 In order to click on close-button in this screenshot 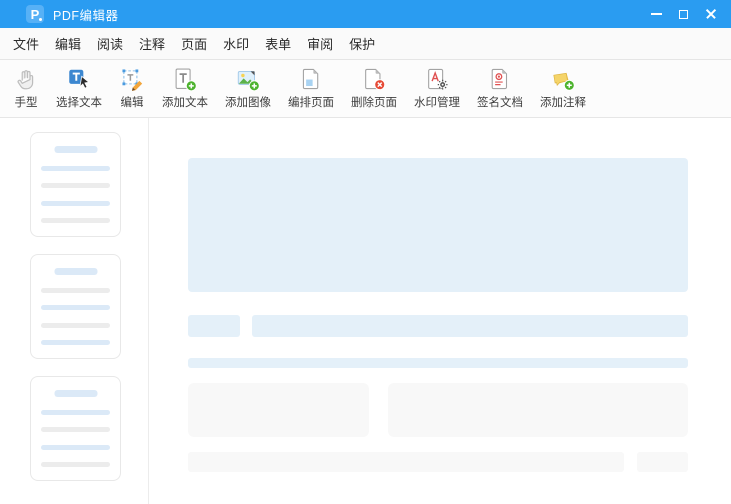, I will do `click(710, 14)`.